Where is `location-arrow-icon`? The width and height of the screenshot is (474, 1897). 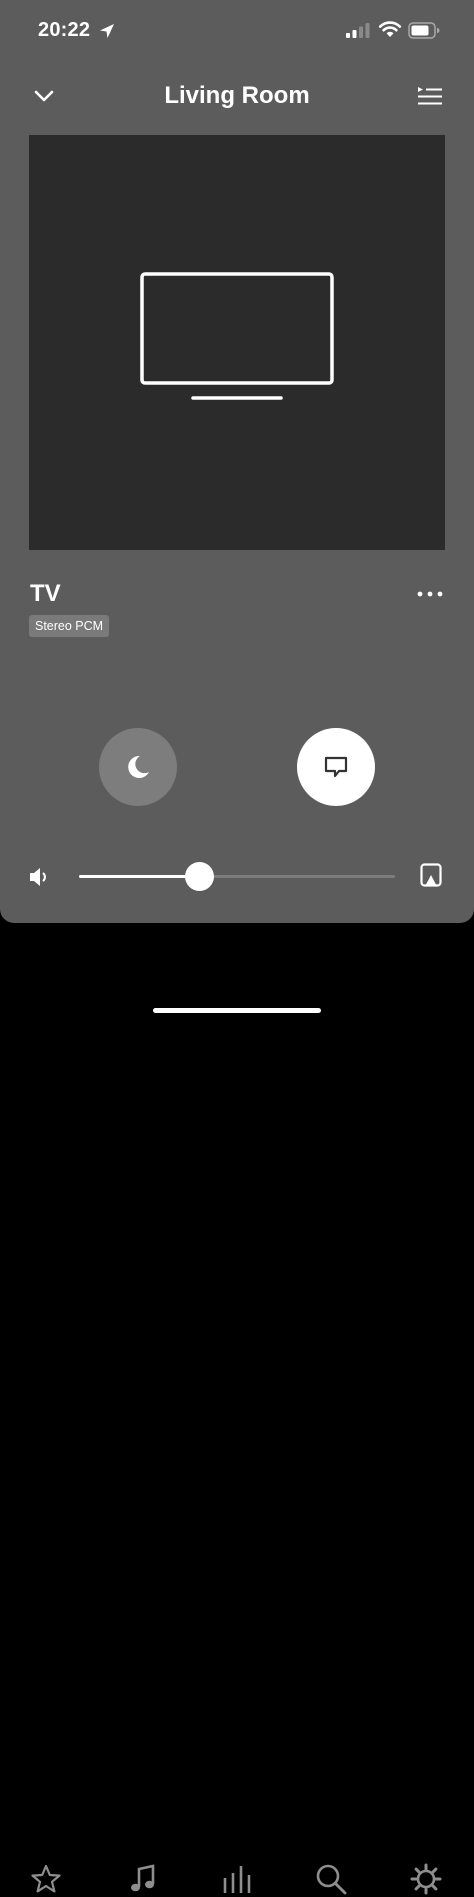 location-arrow-icon is located at coordinates (107, 31).